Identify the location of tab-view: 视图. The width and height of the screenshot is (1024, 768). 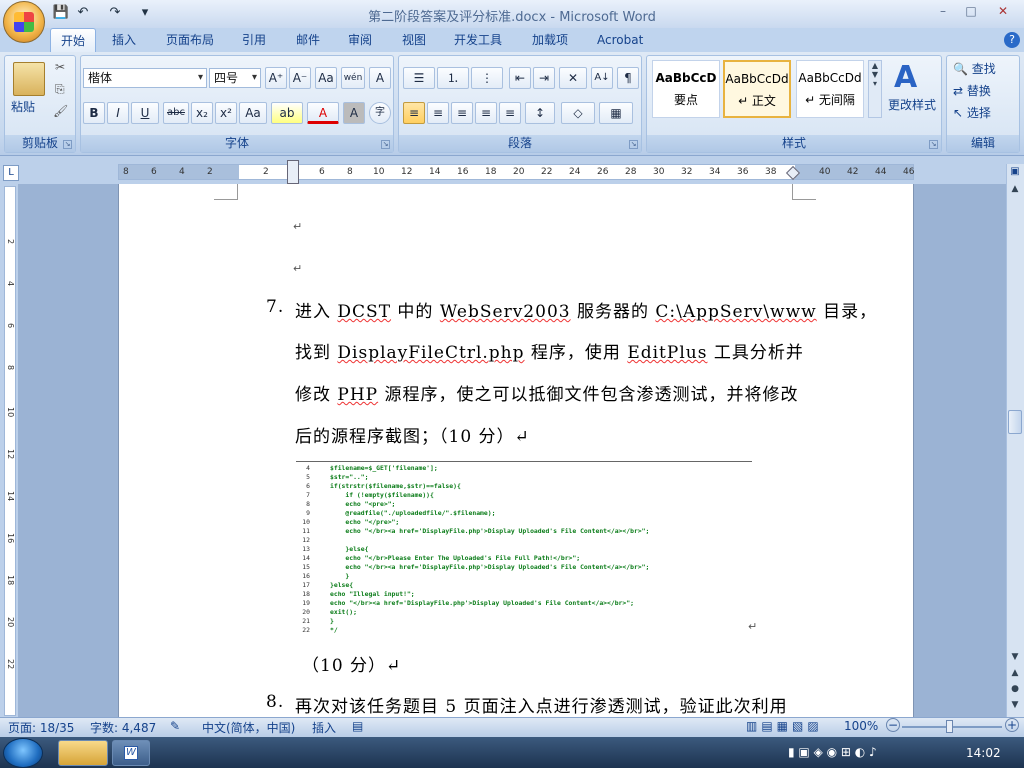
(414, 40).